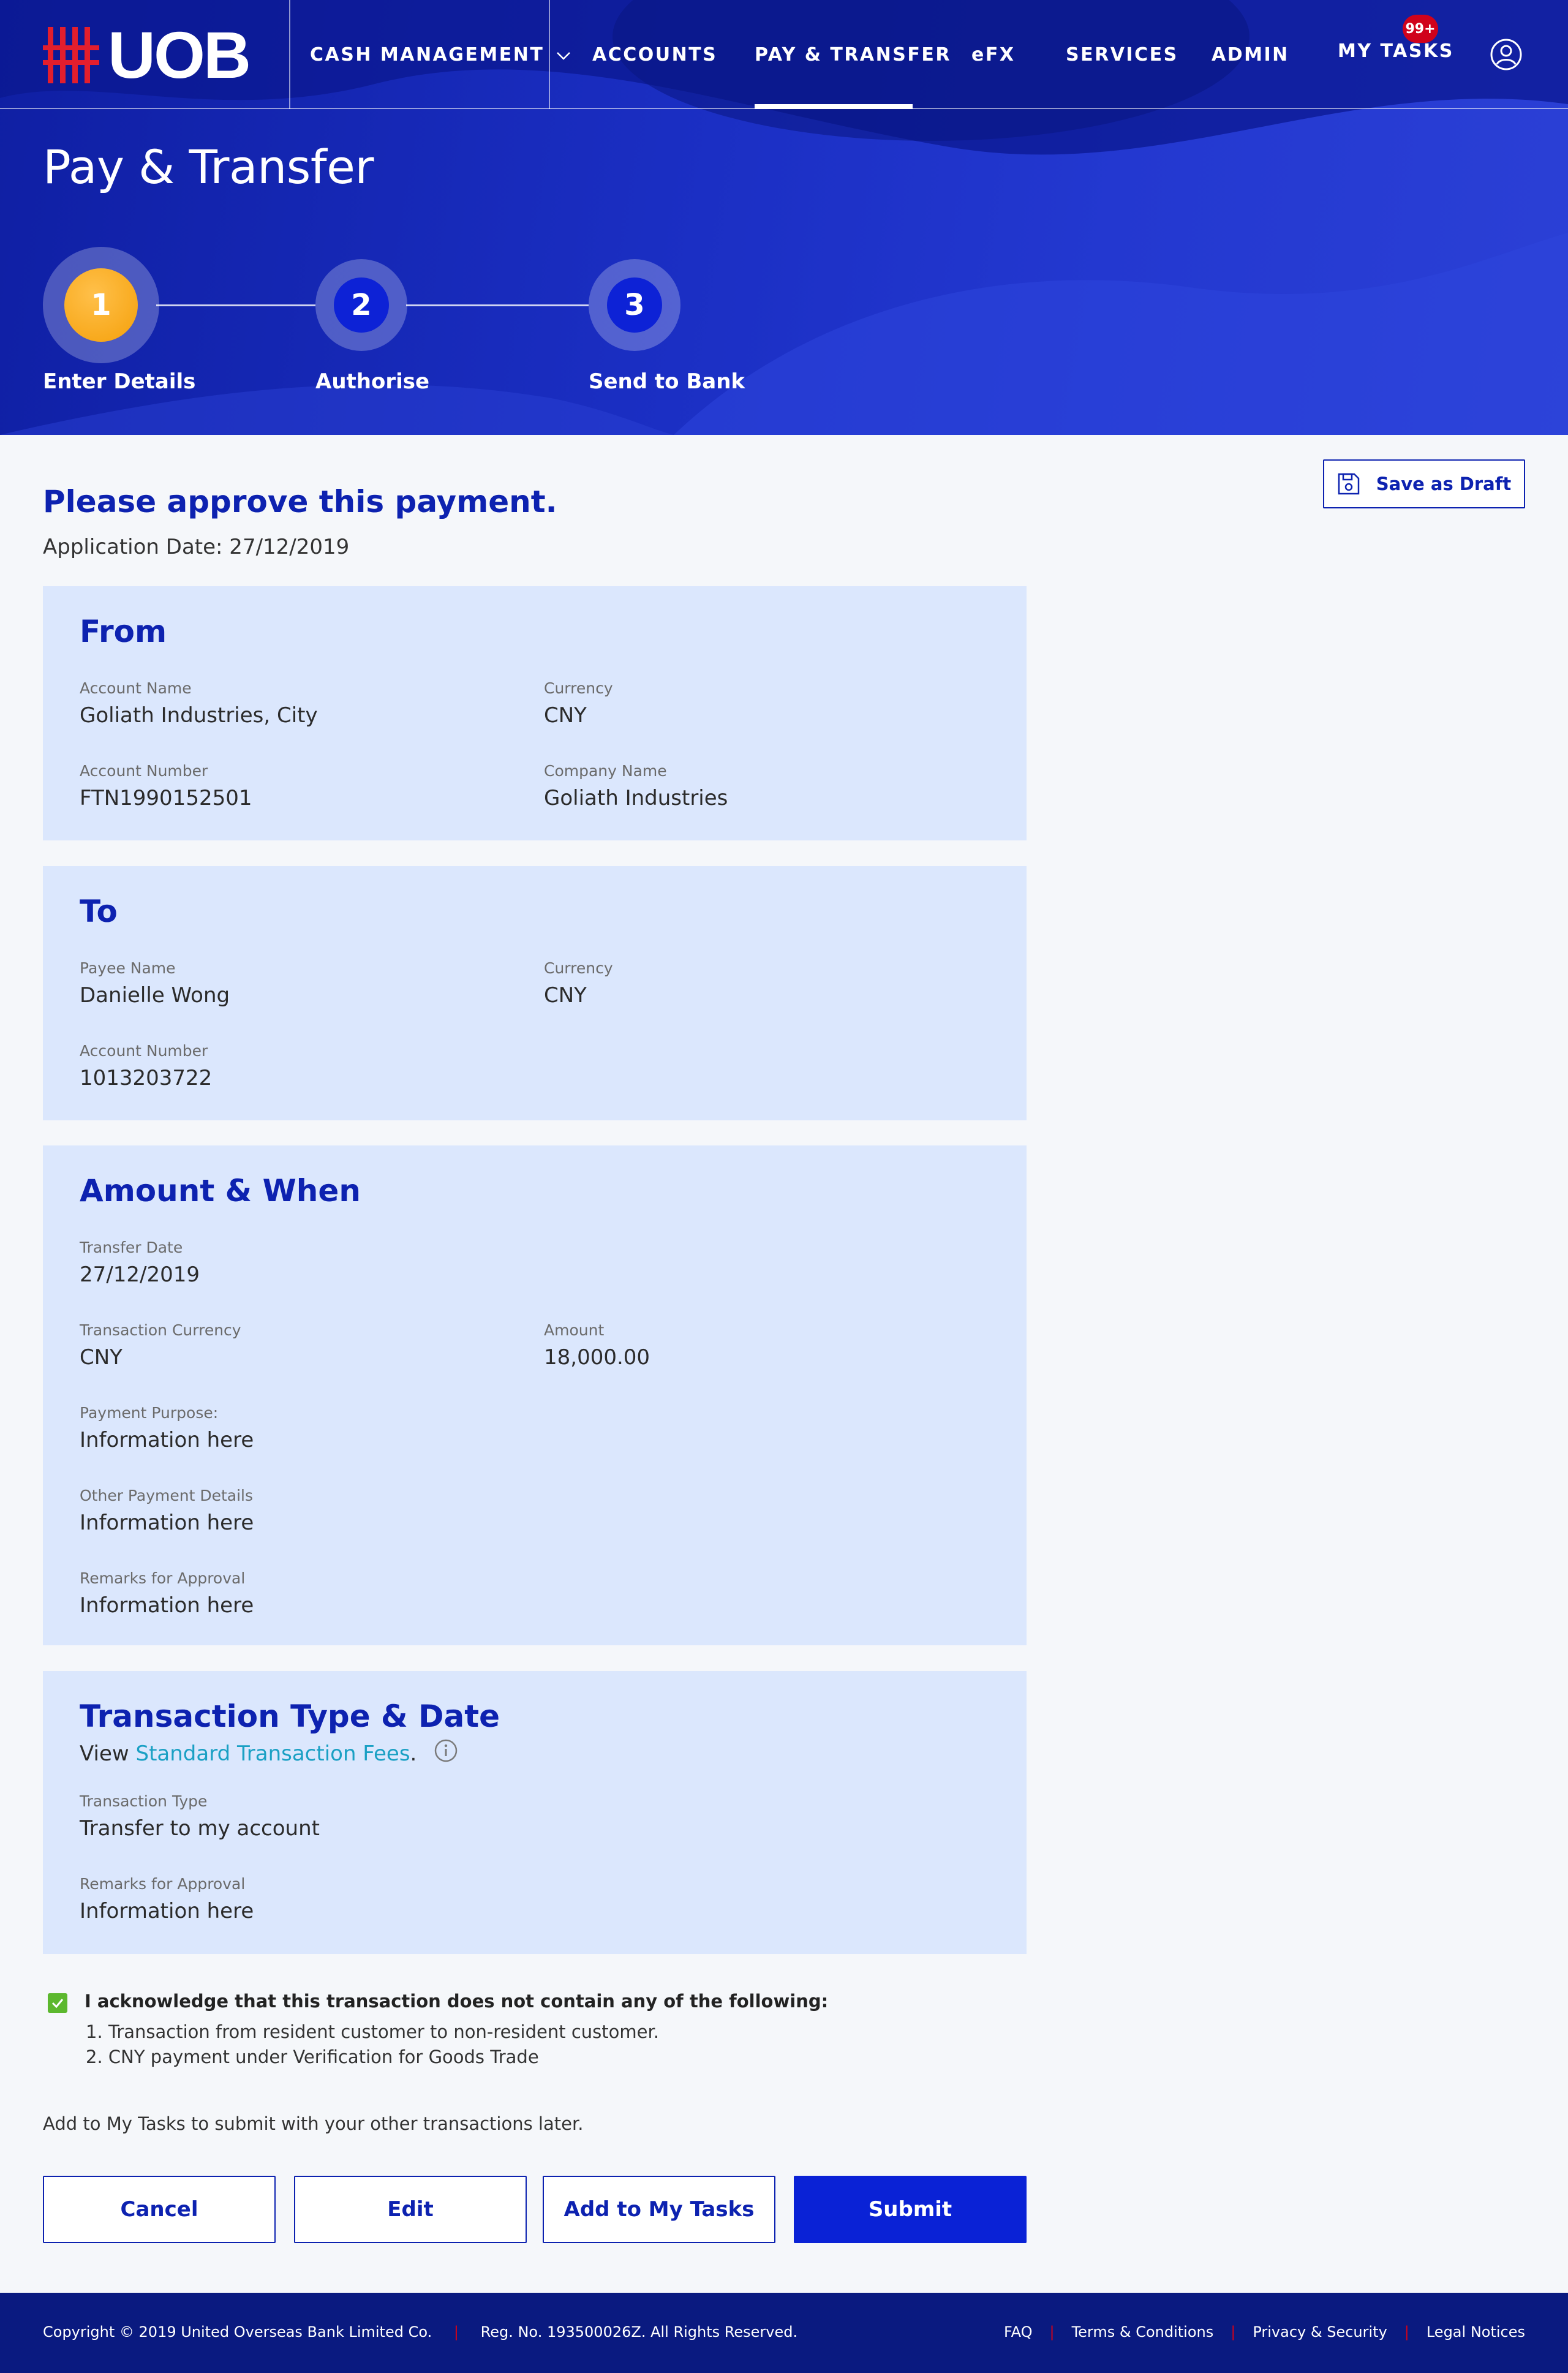  What do you see at coordinates (209, 167) in the screenshot?
I see `page-title: Pay & Transfer` at bounding box center [209, 167].